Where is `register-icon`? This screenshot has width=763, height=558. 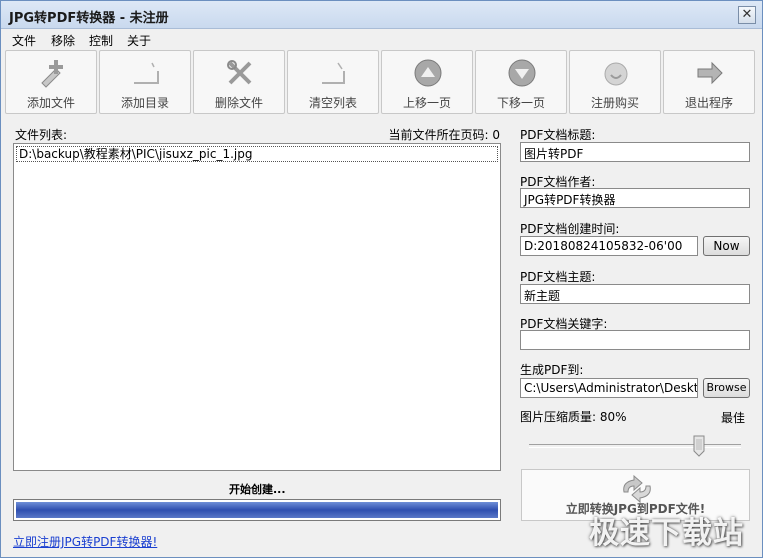 register-icon is located at coordinates (616, 74).